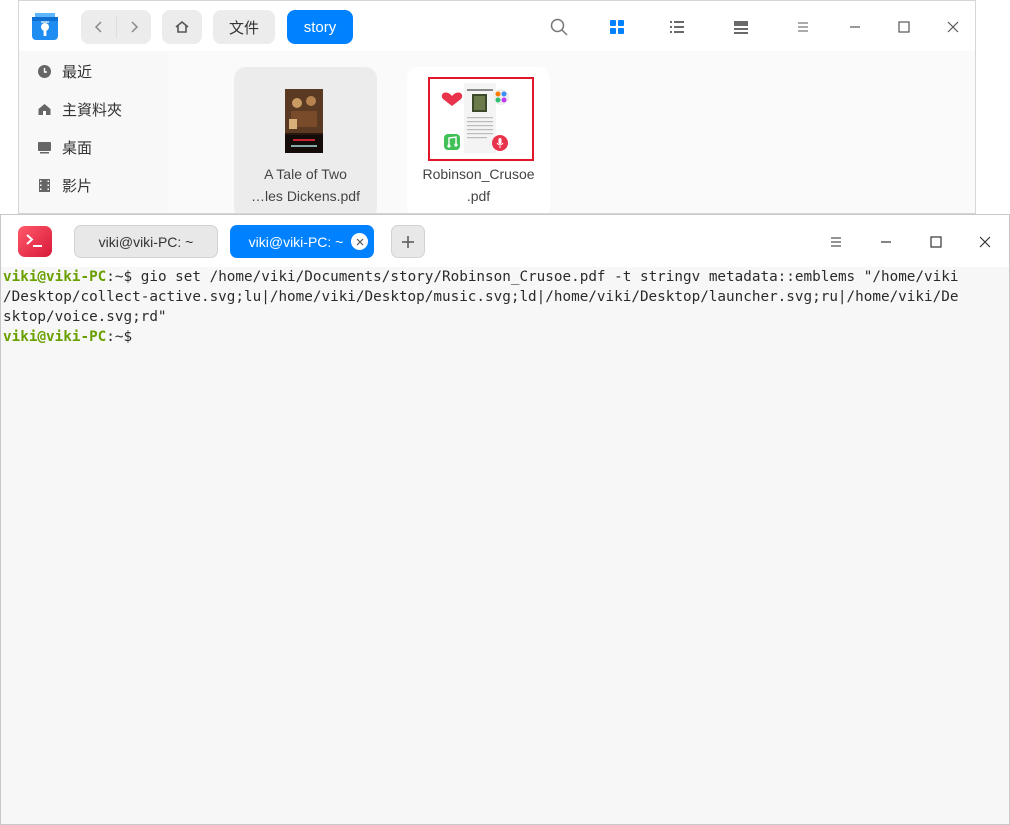 The height and width of the screenshot is (825, 1010). Describe the element at coordinates (85, 317) in the screenshot. I see `terminal-line: sktop/voice.svg;rd"` at that location.